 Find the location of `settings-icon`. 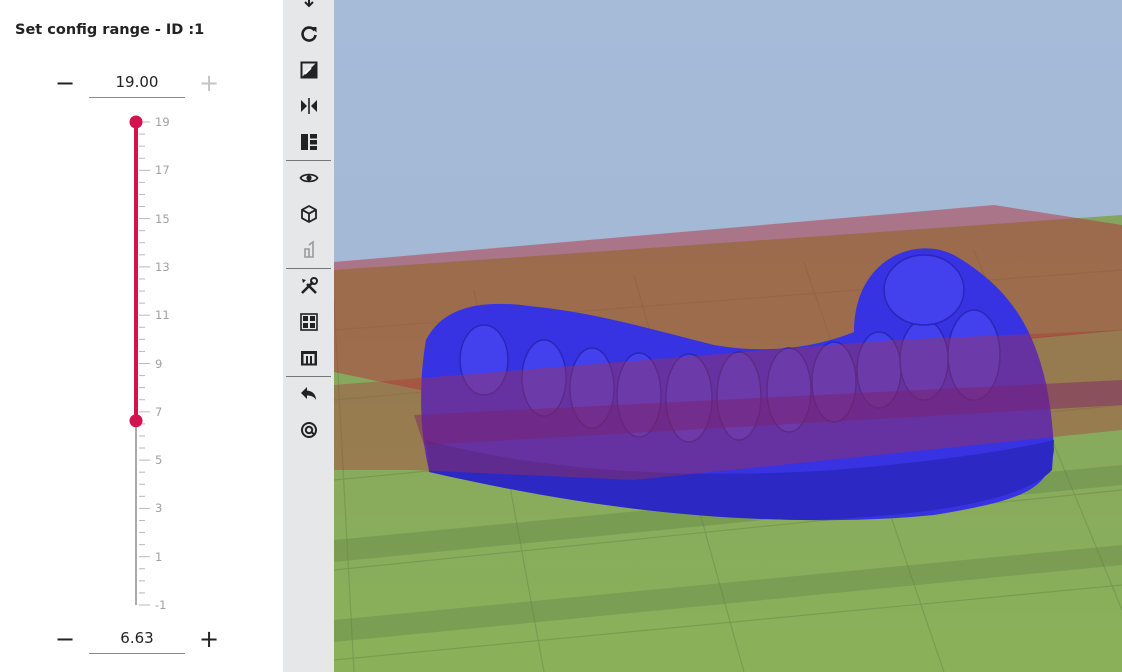

settings-icon is located at coordinates (308, 430).